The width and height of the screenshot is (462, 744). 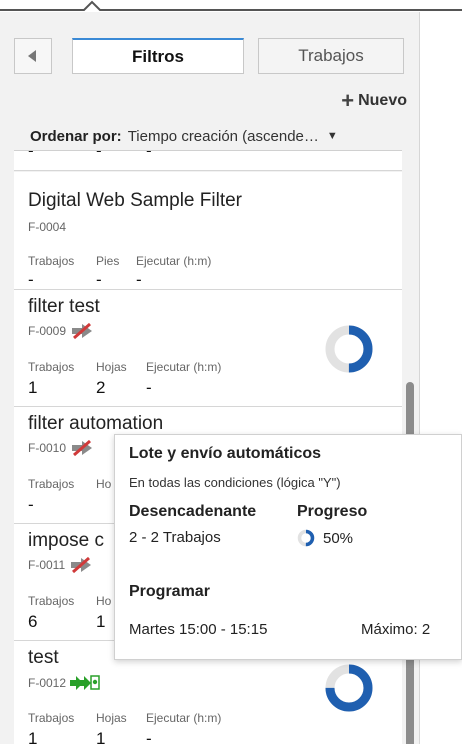 What do you see at coordinates (331, 56) in the screenshot?
I see `tab-jobs: Trabajos` at bounding box center [331, 56].